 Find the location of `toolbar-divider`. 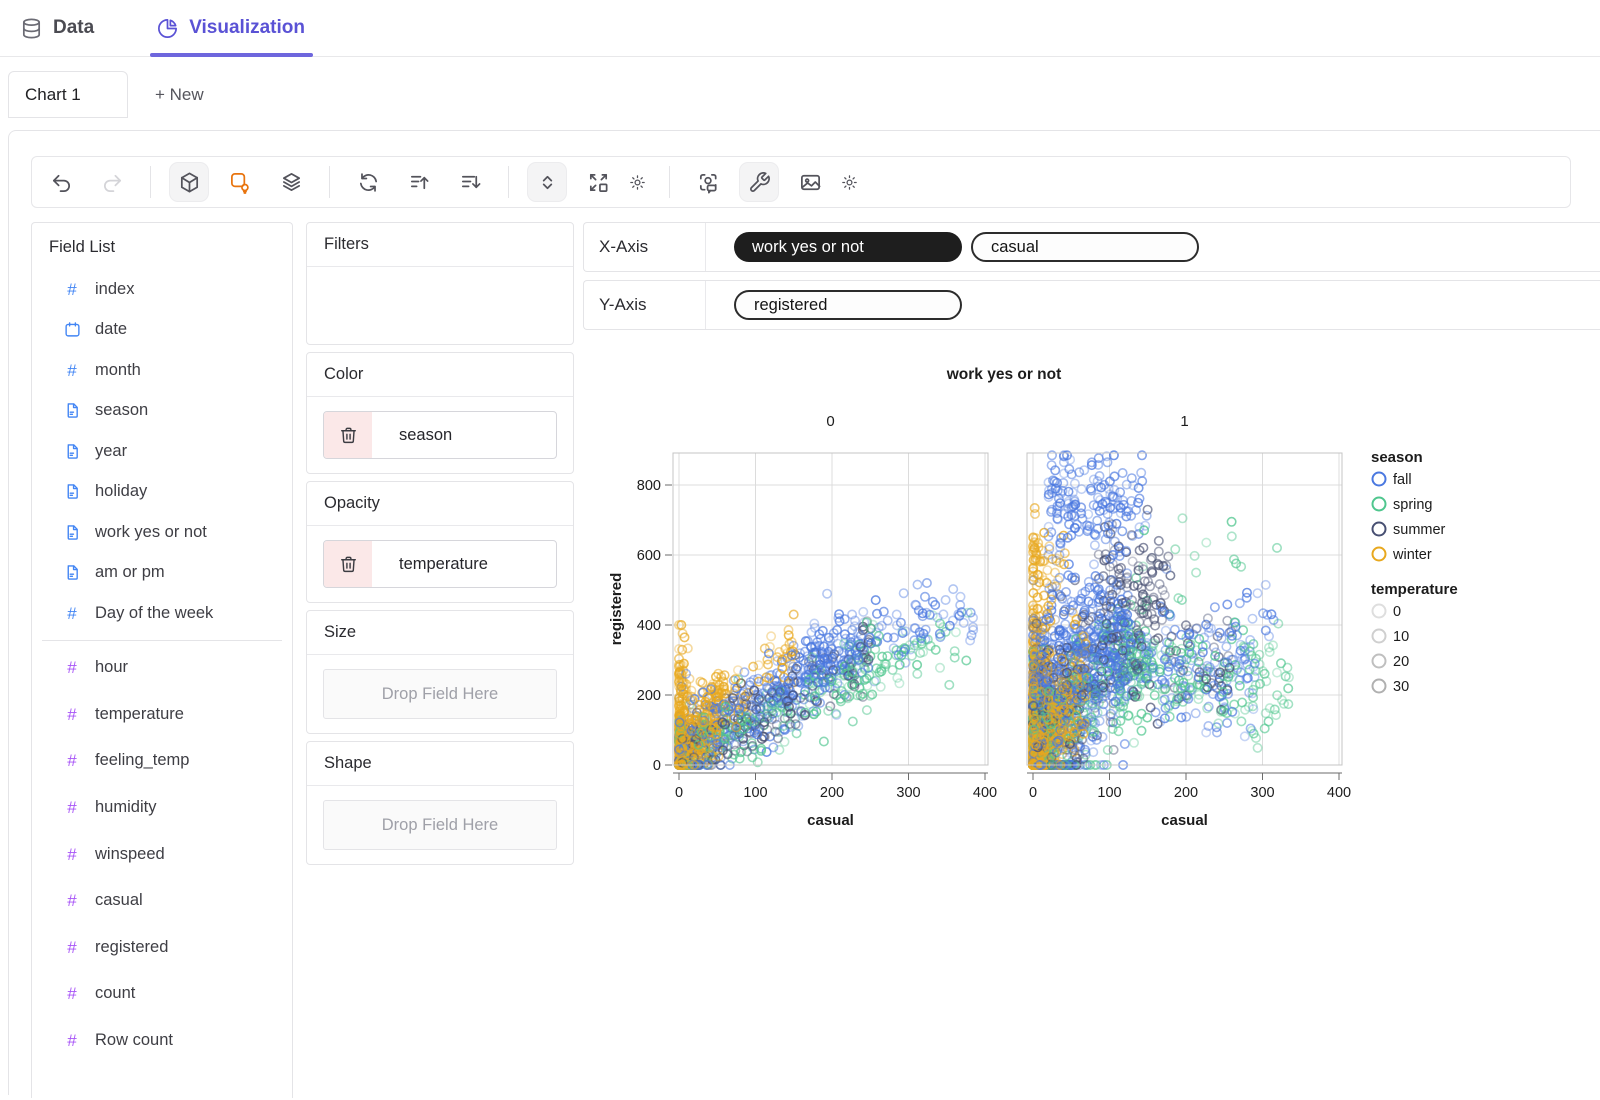

toolbar-divider is located at coordinates (669, 182).